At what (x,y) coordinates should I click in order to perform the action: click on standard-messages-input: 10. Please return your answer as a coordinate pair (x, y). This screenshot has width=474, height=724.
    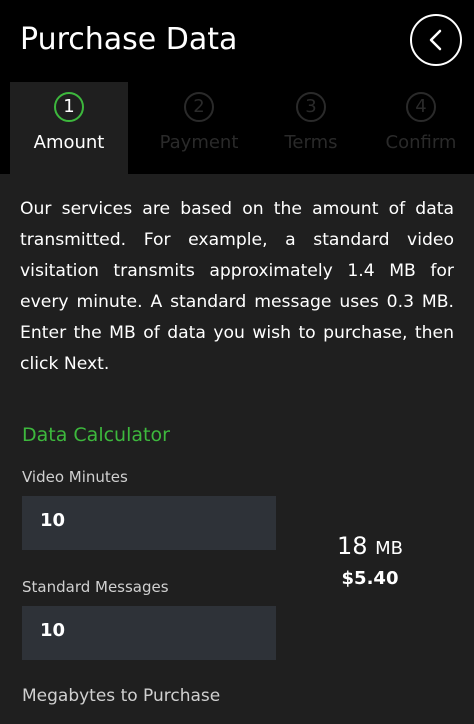
    Looking at the image, I should click on (149, 633).